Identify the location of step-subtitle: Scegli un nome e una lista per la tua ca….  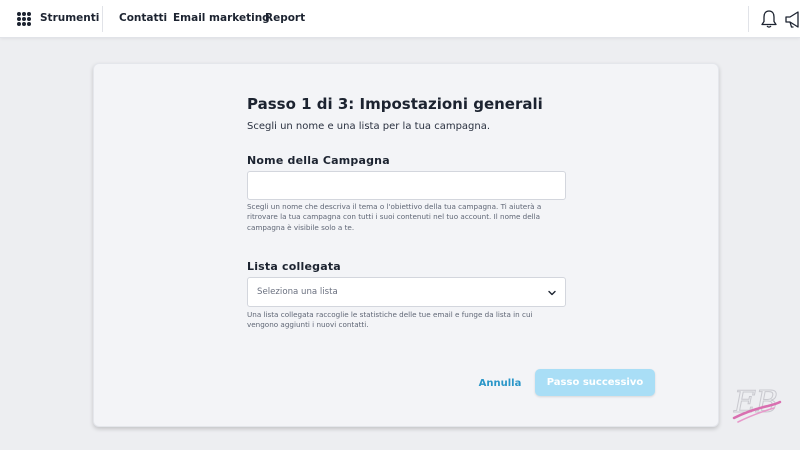
(369, 126).